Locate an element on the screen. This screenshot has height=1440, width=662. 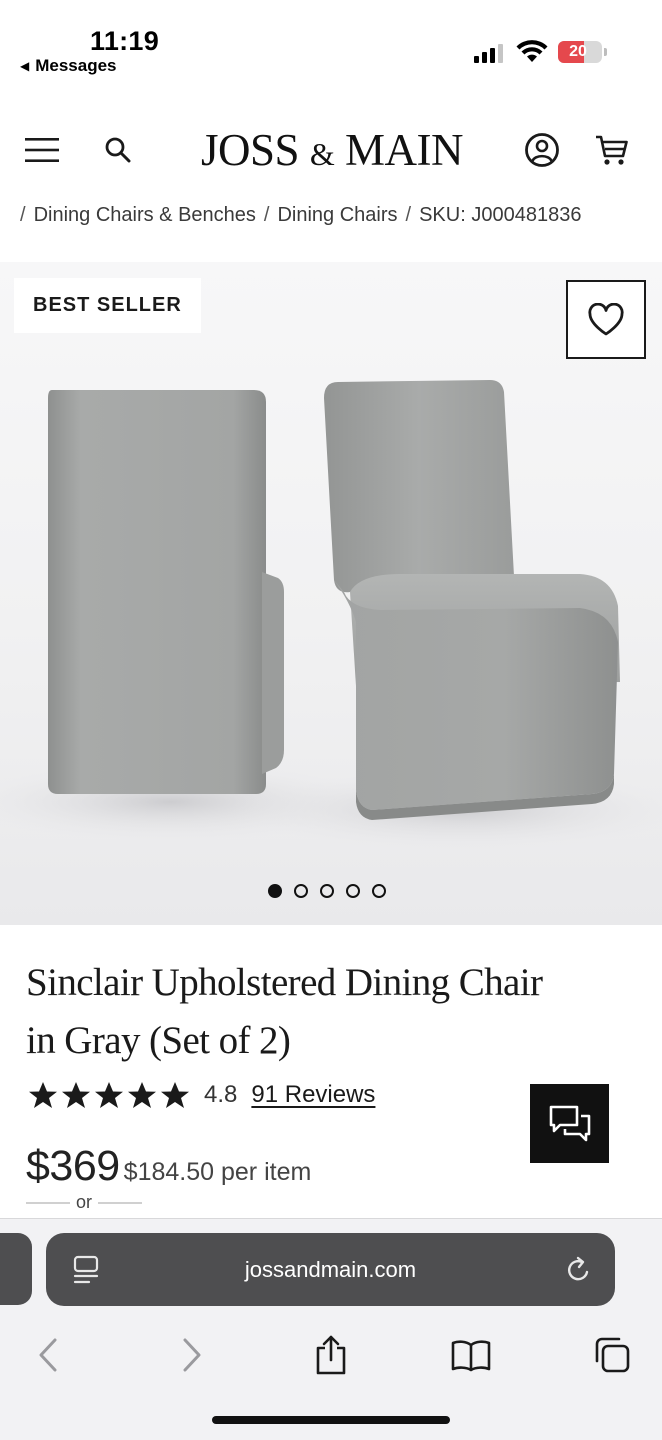
or-divider: or is located at coordinates (84, 1202).